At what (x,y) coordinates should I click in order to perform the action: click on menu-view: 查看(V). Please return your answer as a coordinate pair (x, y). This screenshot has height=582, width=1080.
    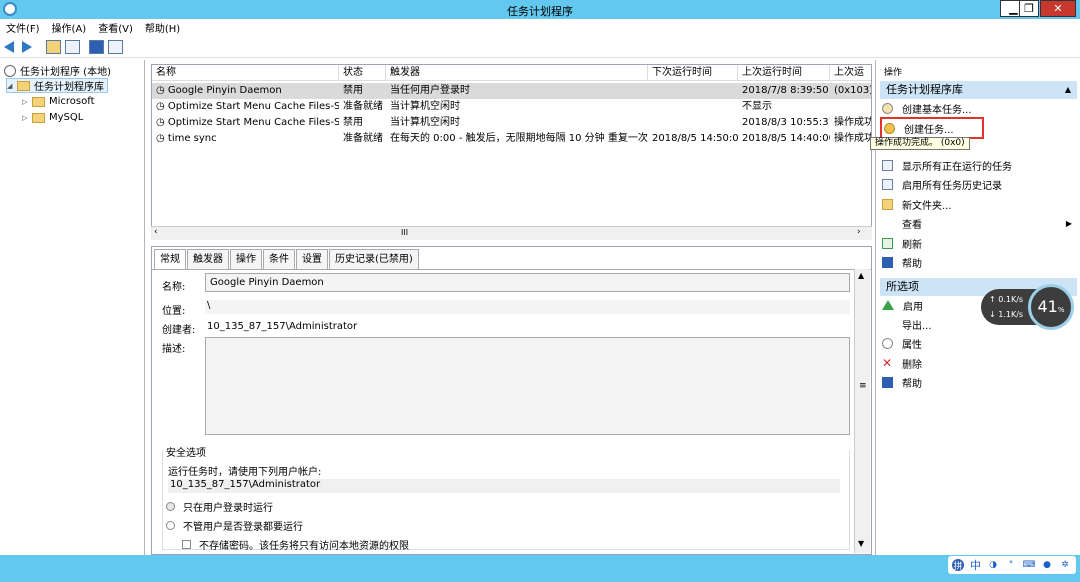
    Looking at the image, I should click on (115, 27).